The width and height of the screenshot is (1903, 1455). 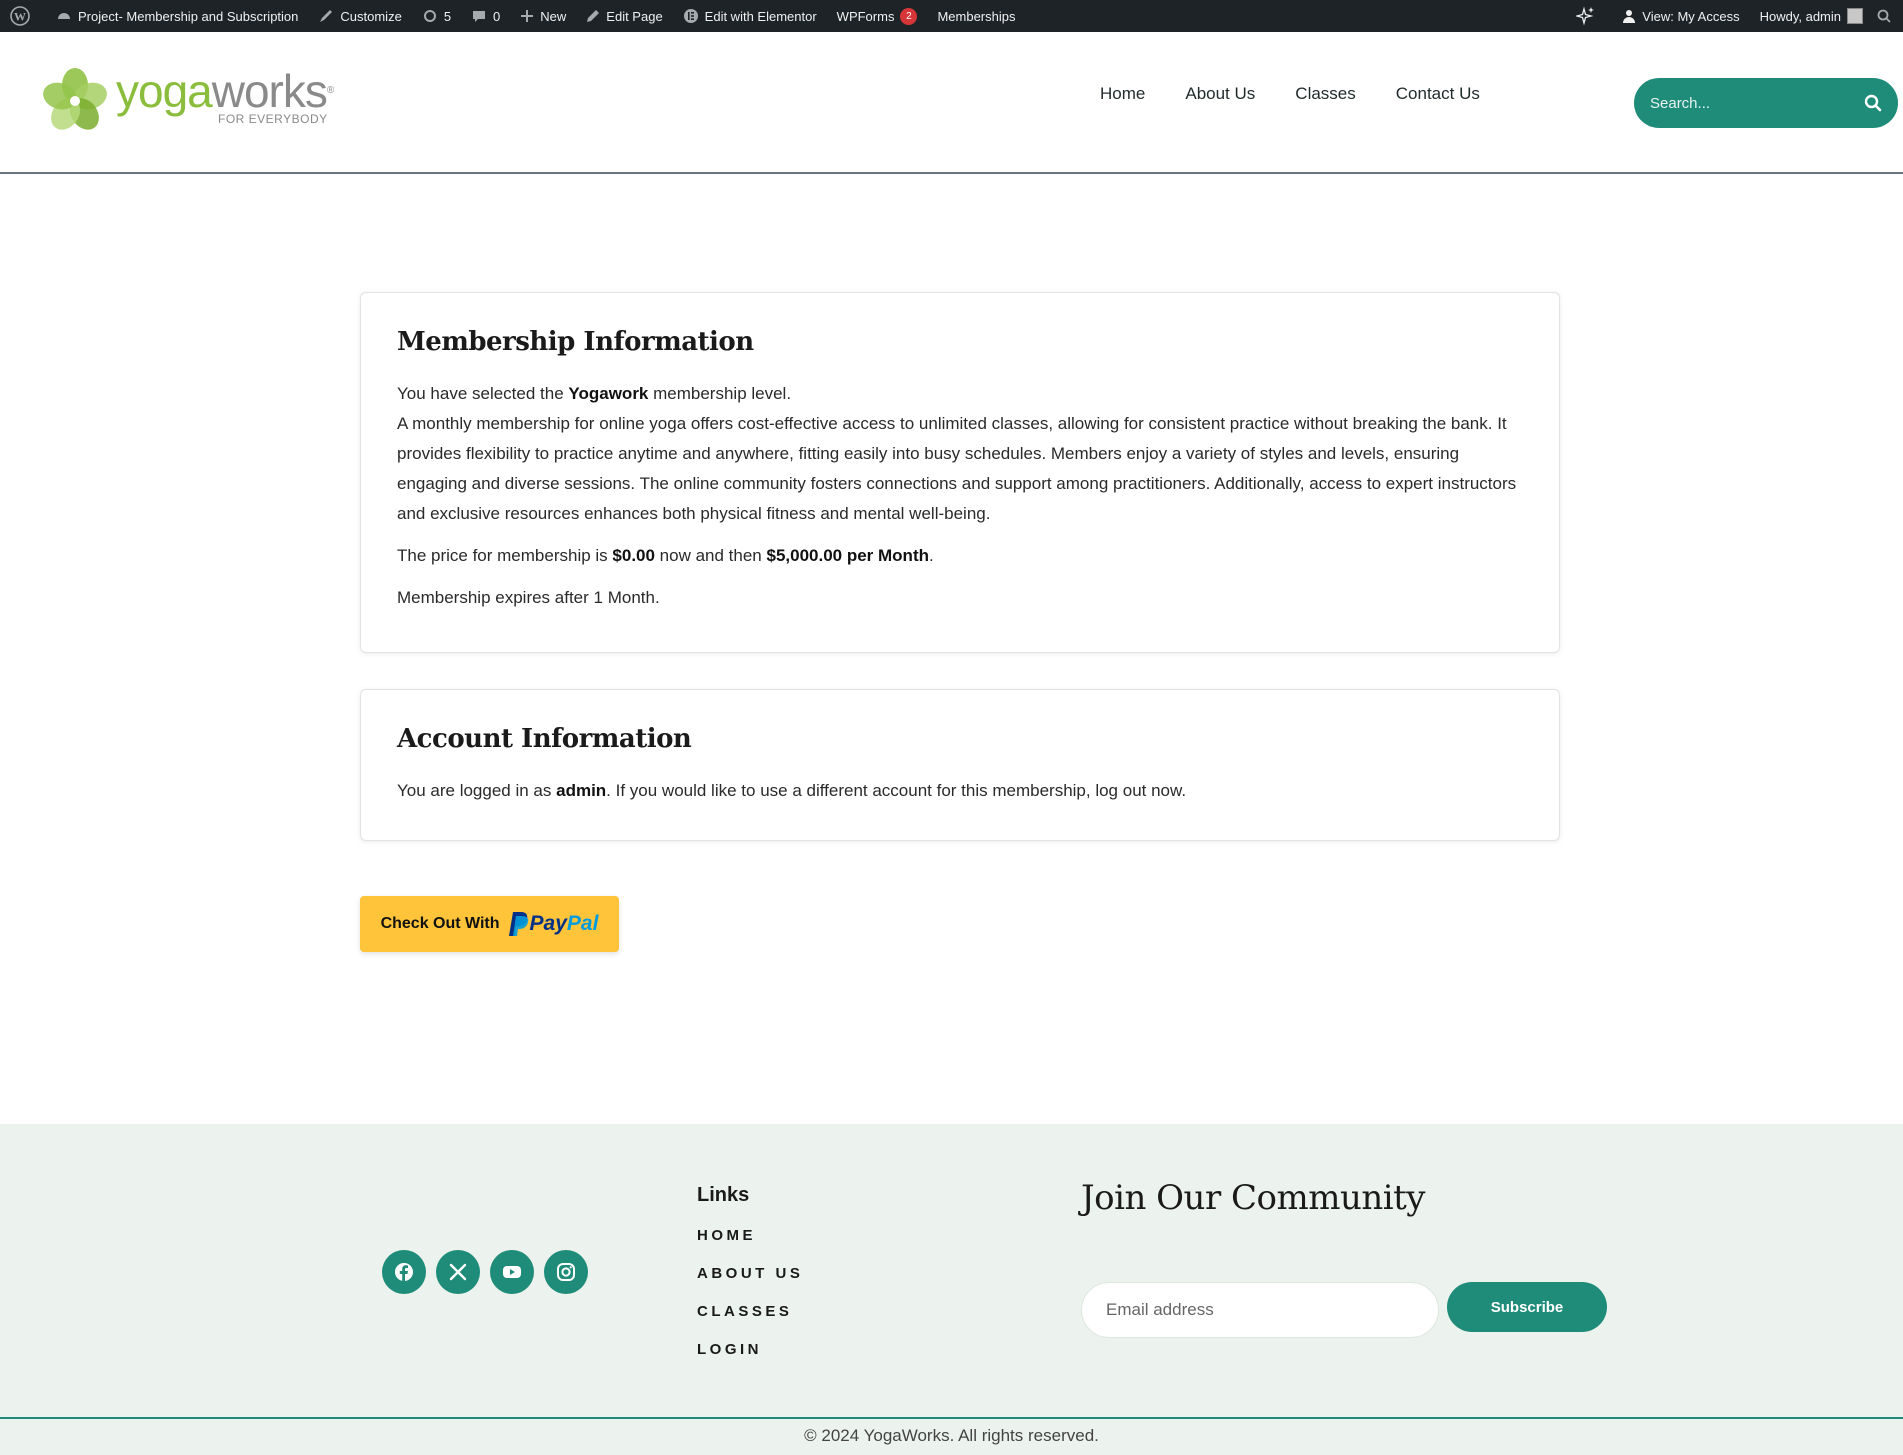 What do you see at coordinates (440, 923) in the screenshot?
I see `checkout-label: Check Out With` at bounding box center [440, 923].